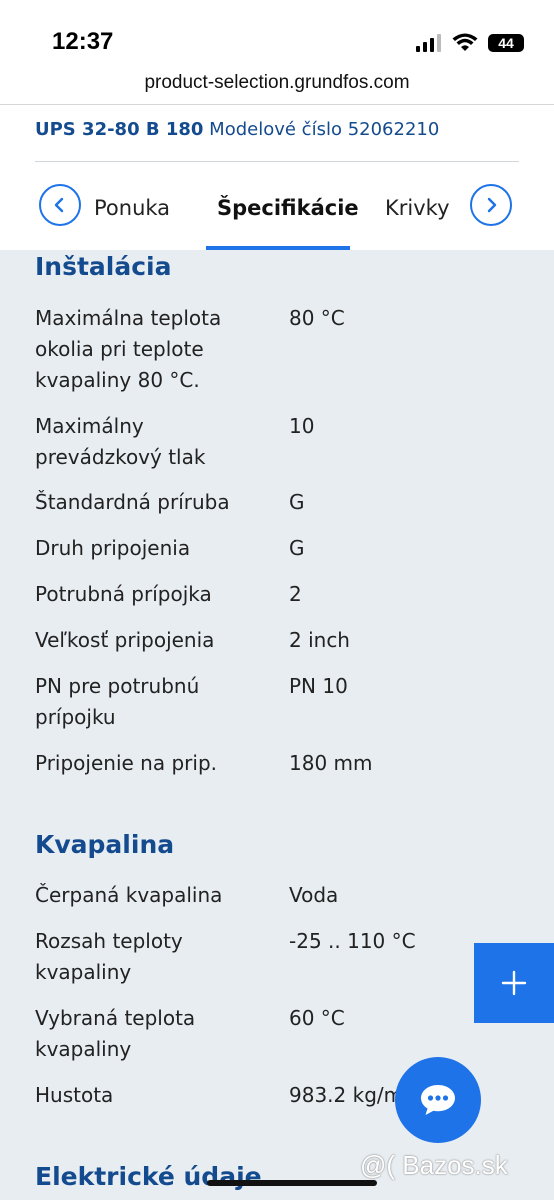  Describe the element at coordinates (352, 941) in the screenshot. I see `spec-value: -25 .. 110 °C` at that location.